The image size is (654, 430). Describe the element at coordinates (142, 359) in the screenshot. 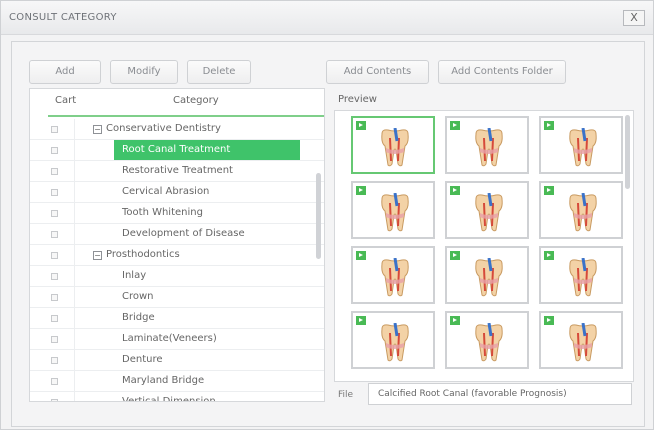

I see `tree-row-label: Denture` at that location.